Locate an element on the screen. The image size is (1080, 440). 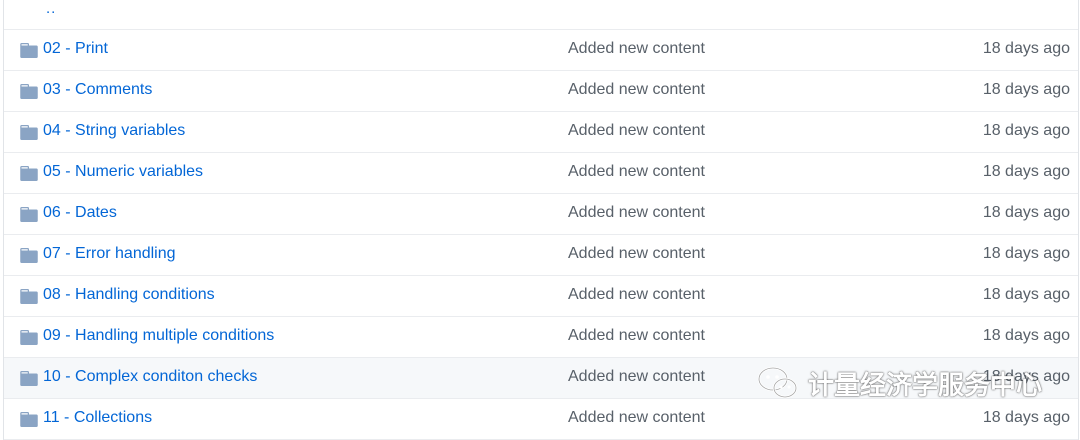
table-row: 06 - Dates Added new content 18 days ago is located at coordinates (541, 214).